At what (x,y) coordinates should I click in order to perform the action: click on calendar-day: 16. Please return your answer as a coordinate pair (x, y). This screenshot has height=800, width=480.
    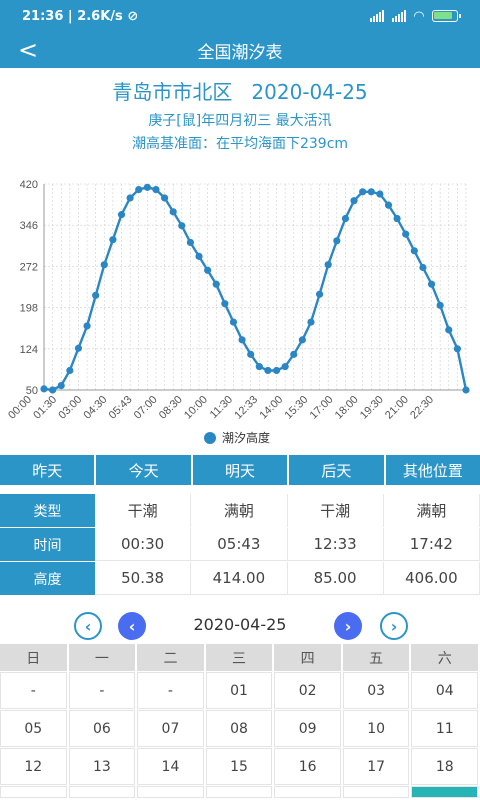
    Looking at the image, I should click on (307, 766).